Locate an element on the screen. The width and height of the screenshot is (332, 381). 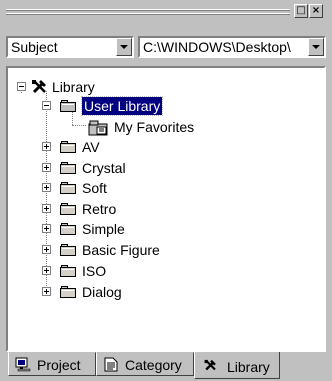
sort-dropdown-value: Subject is located at coordinates (34, 47).